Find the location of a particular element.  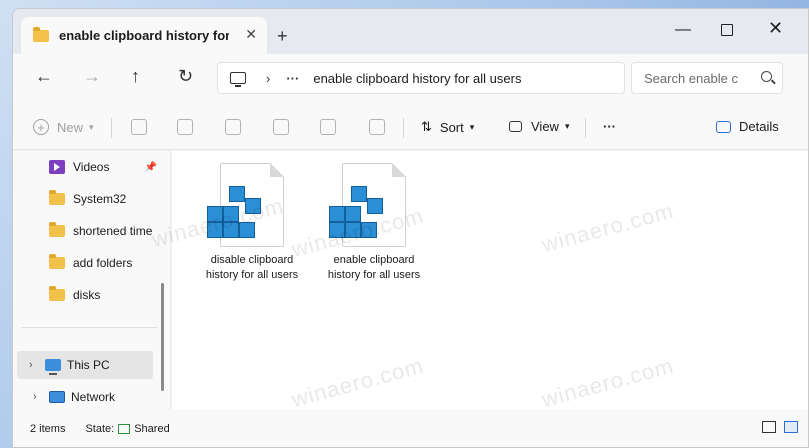

sidebar-item-network: › Network is located at coordinates (91, 397).